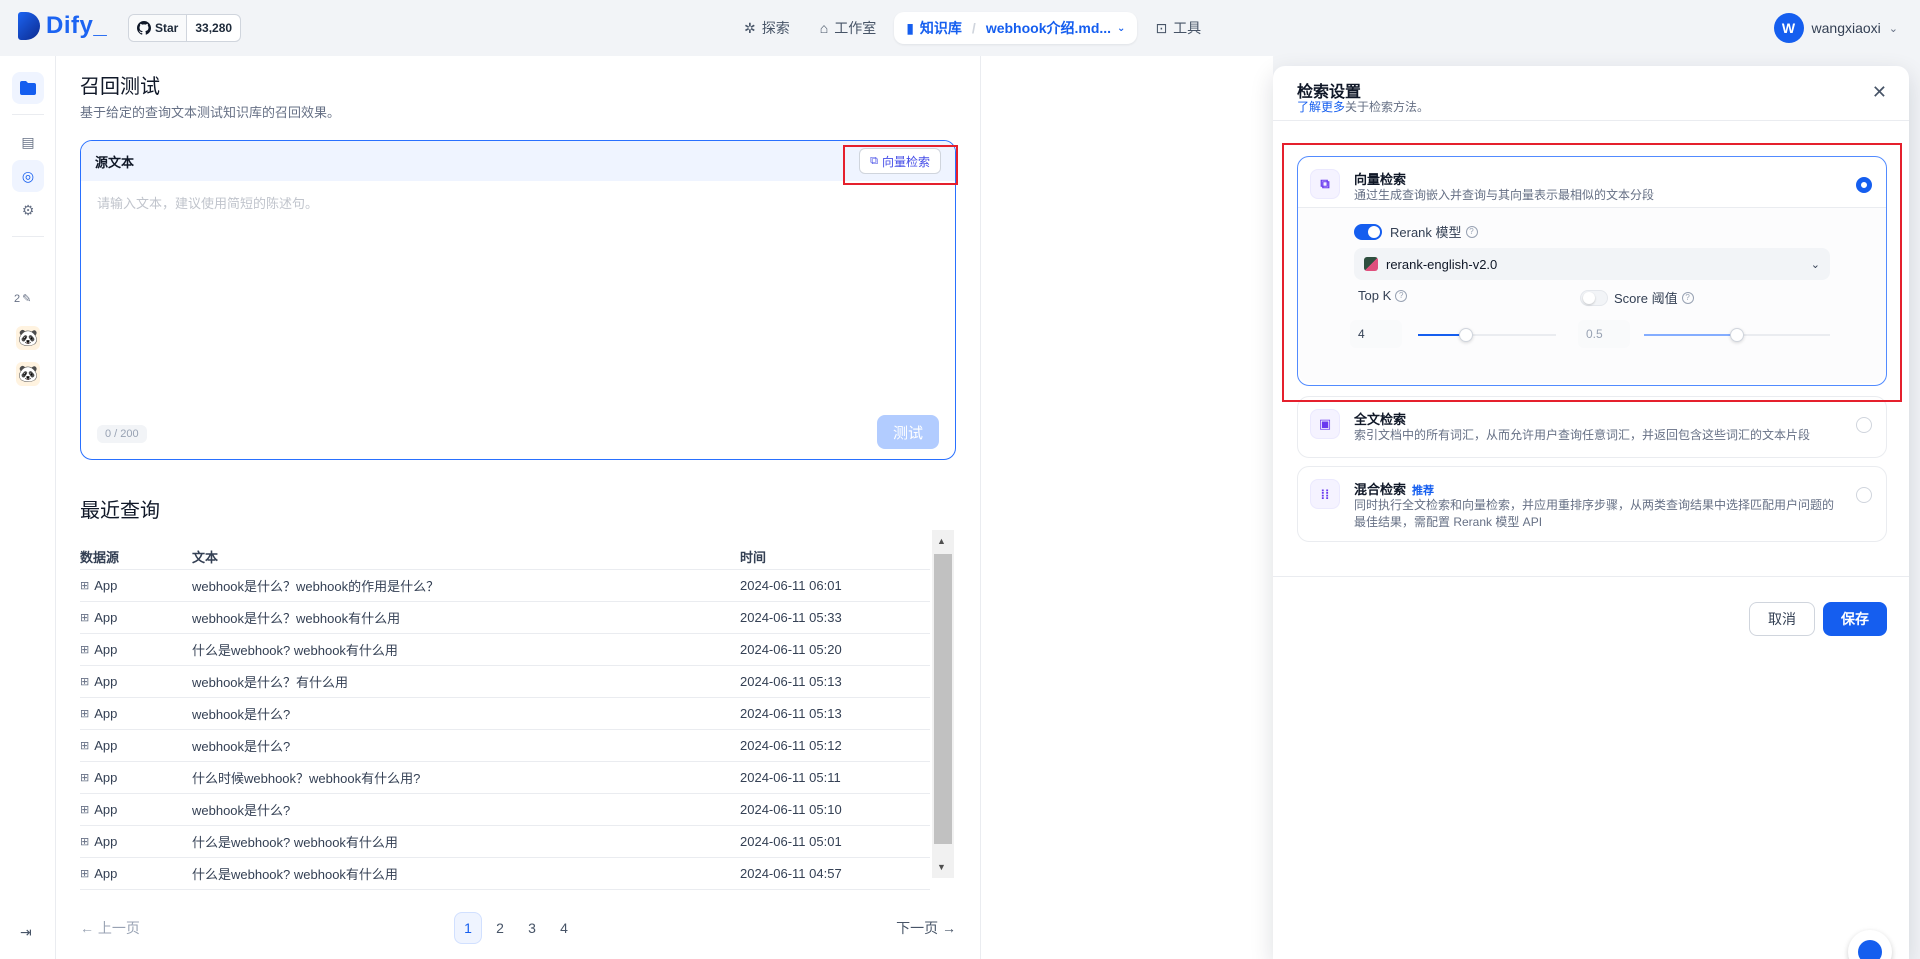  Describe the element at coordinates (316, 586) in the screenshot. I see `row-text: webhook是什么？webhook的作用是什么？` at that location.